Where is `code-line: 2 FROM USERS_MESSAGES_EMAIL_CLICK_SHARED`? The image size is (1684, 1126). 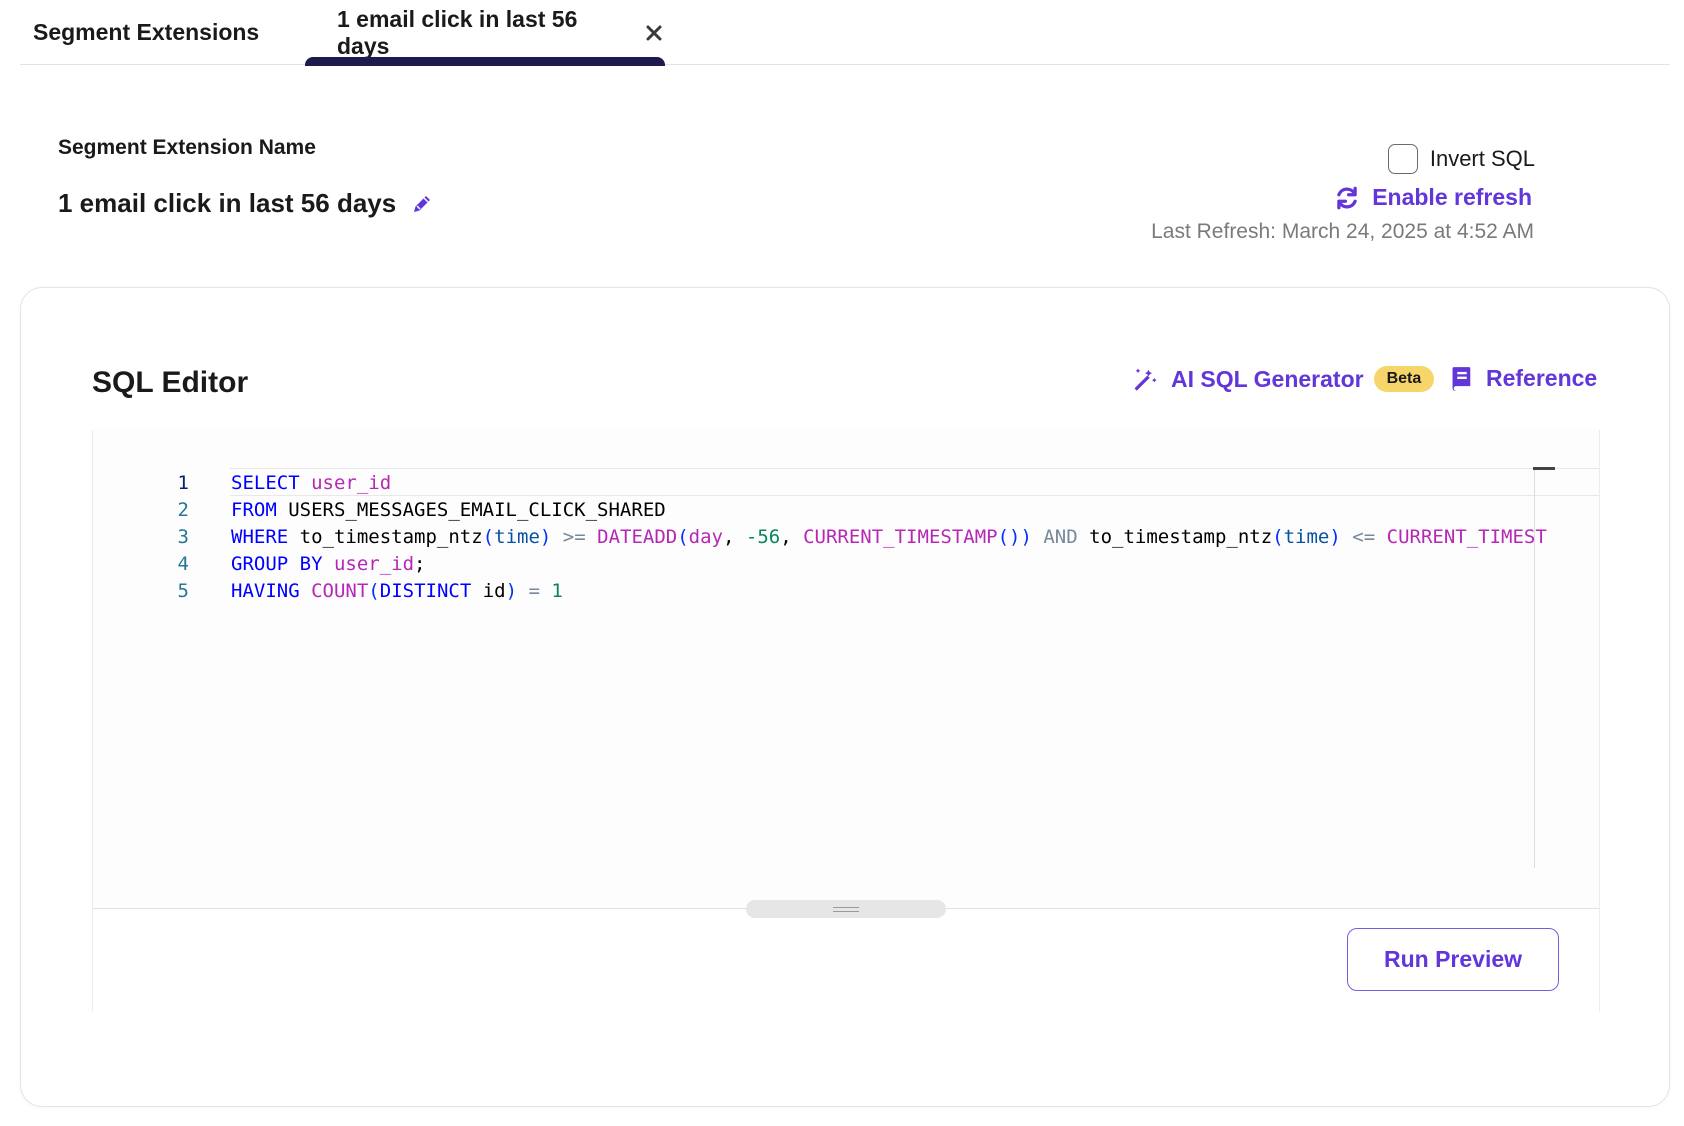
code-line: 2 FROM USERS_MESSAGES_EMAIL_CLICK_SHARED is located at coordinates (843, 509).